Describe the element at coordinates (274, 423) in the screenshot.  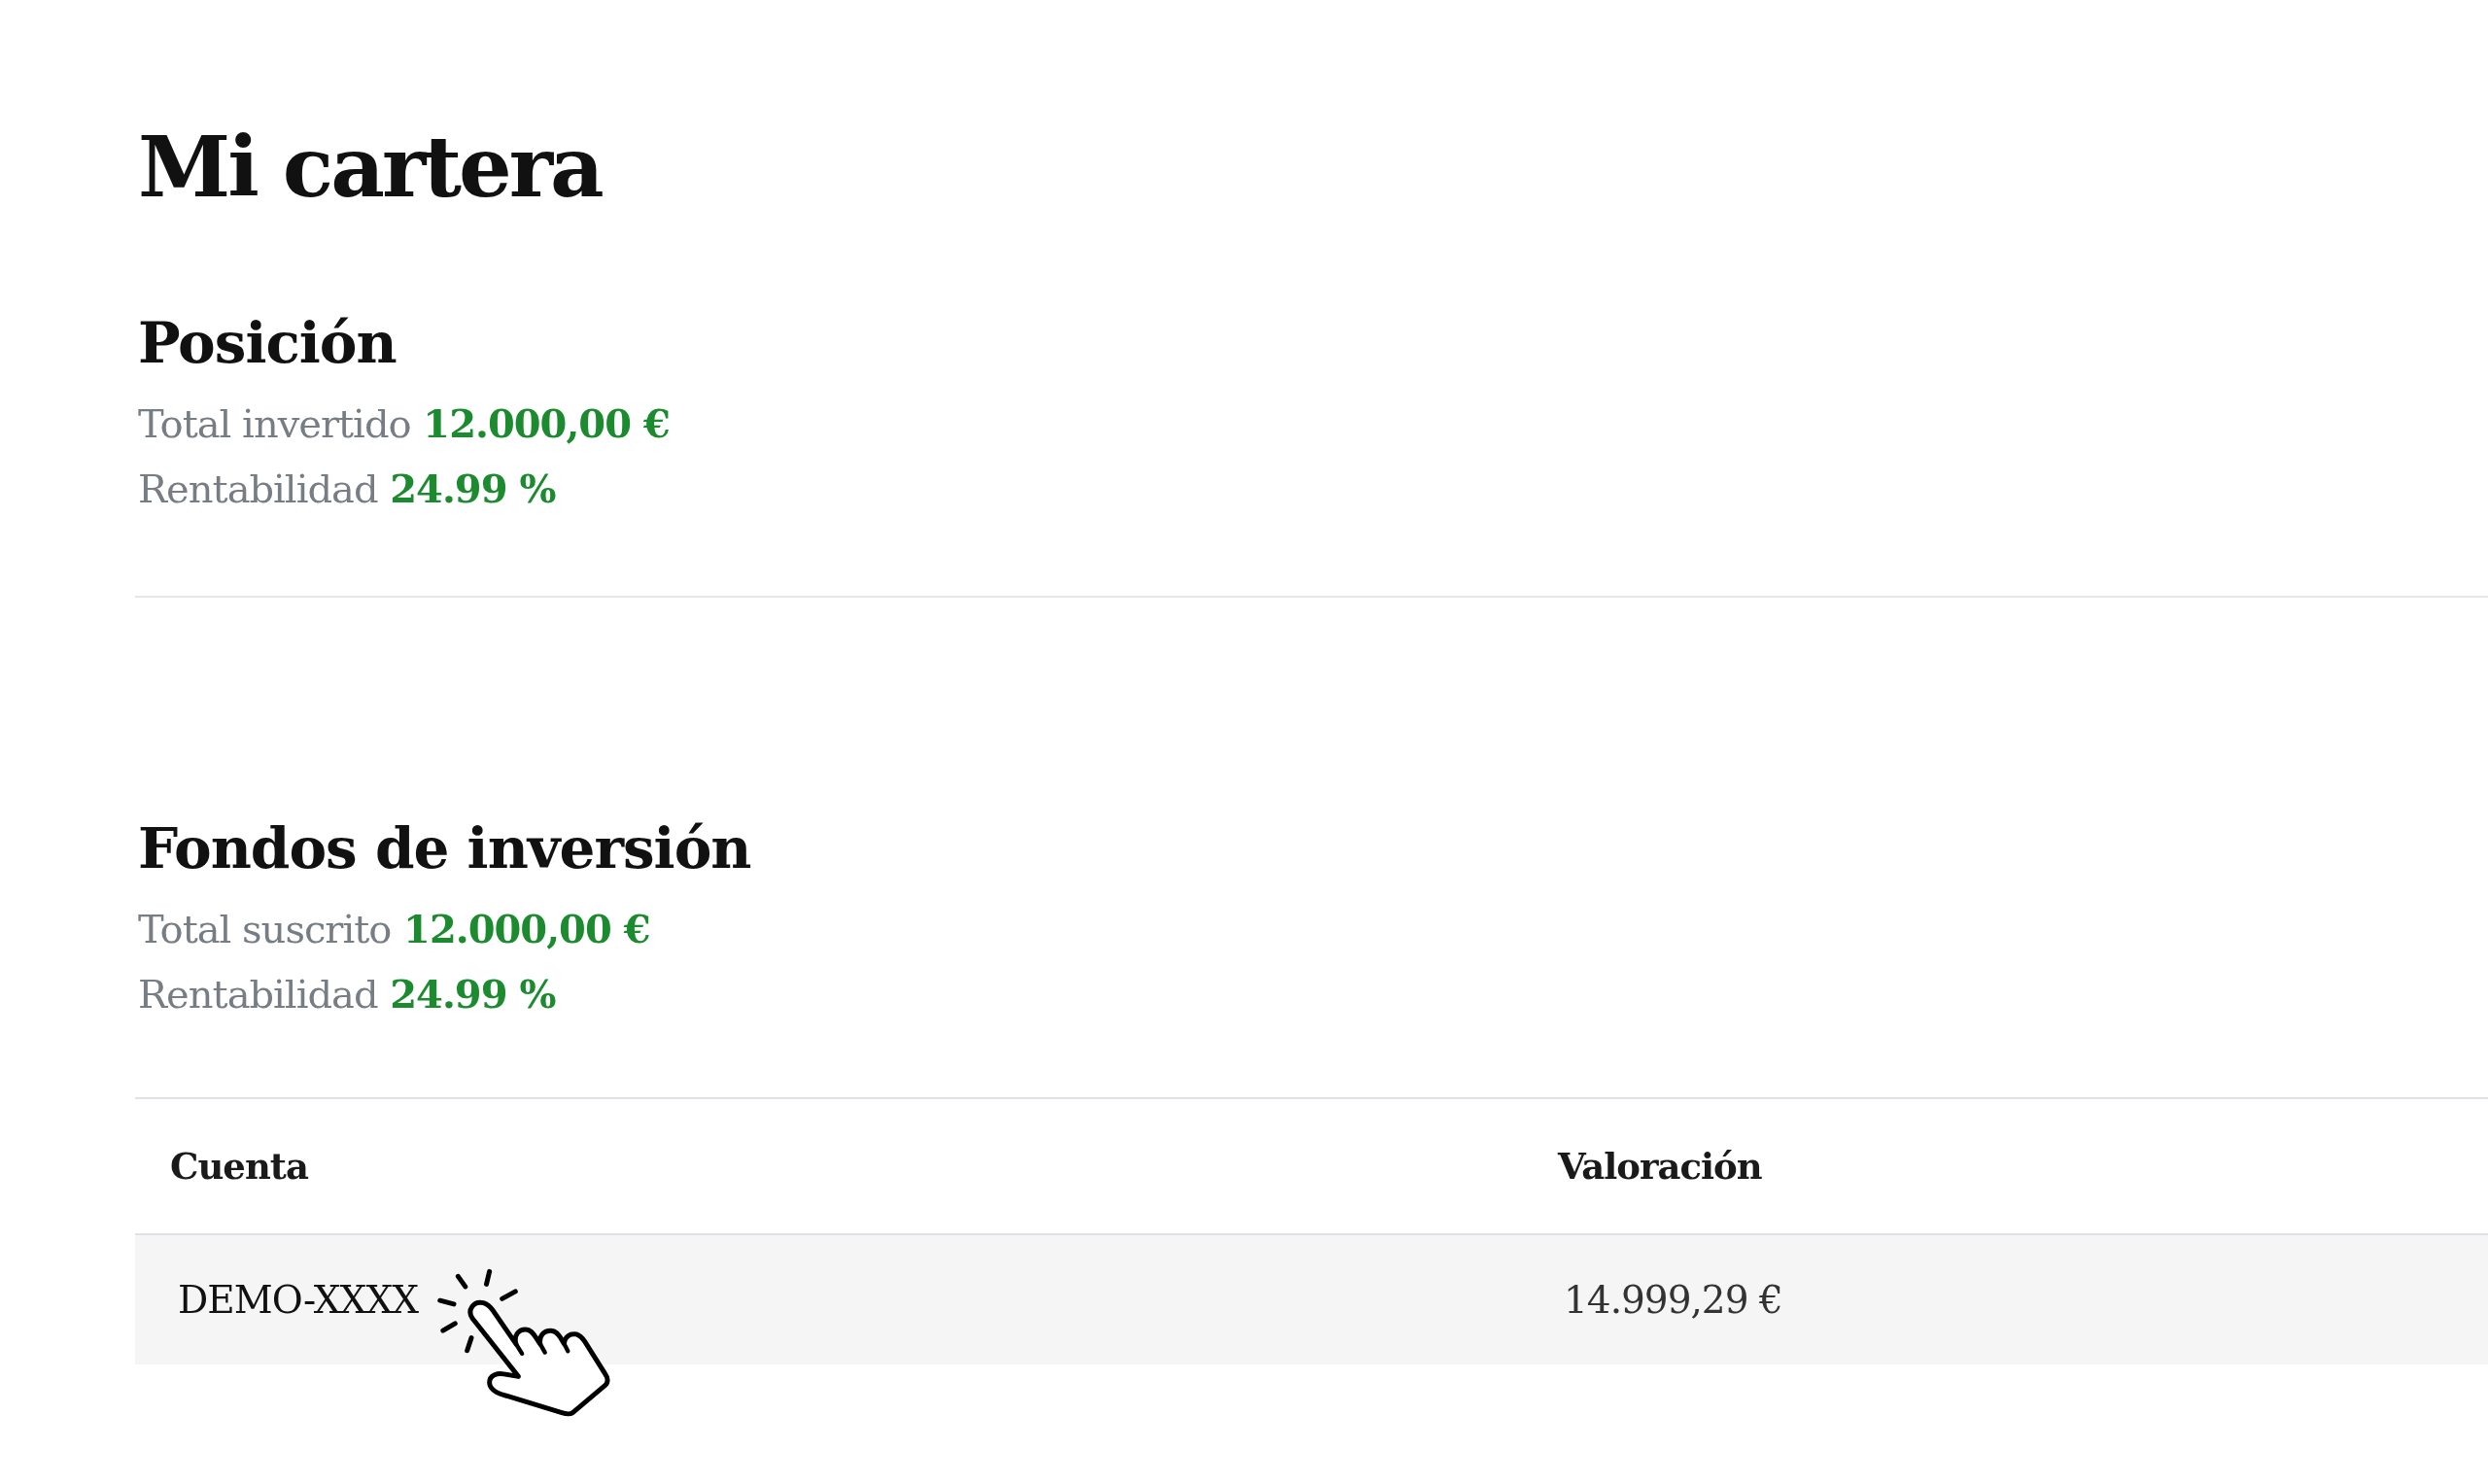
I see `stat-label: Total invertido` at that location.